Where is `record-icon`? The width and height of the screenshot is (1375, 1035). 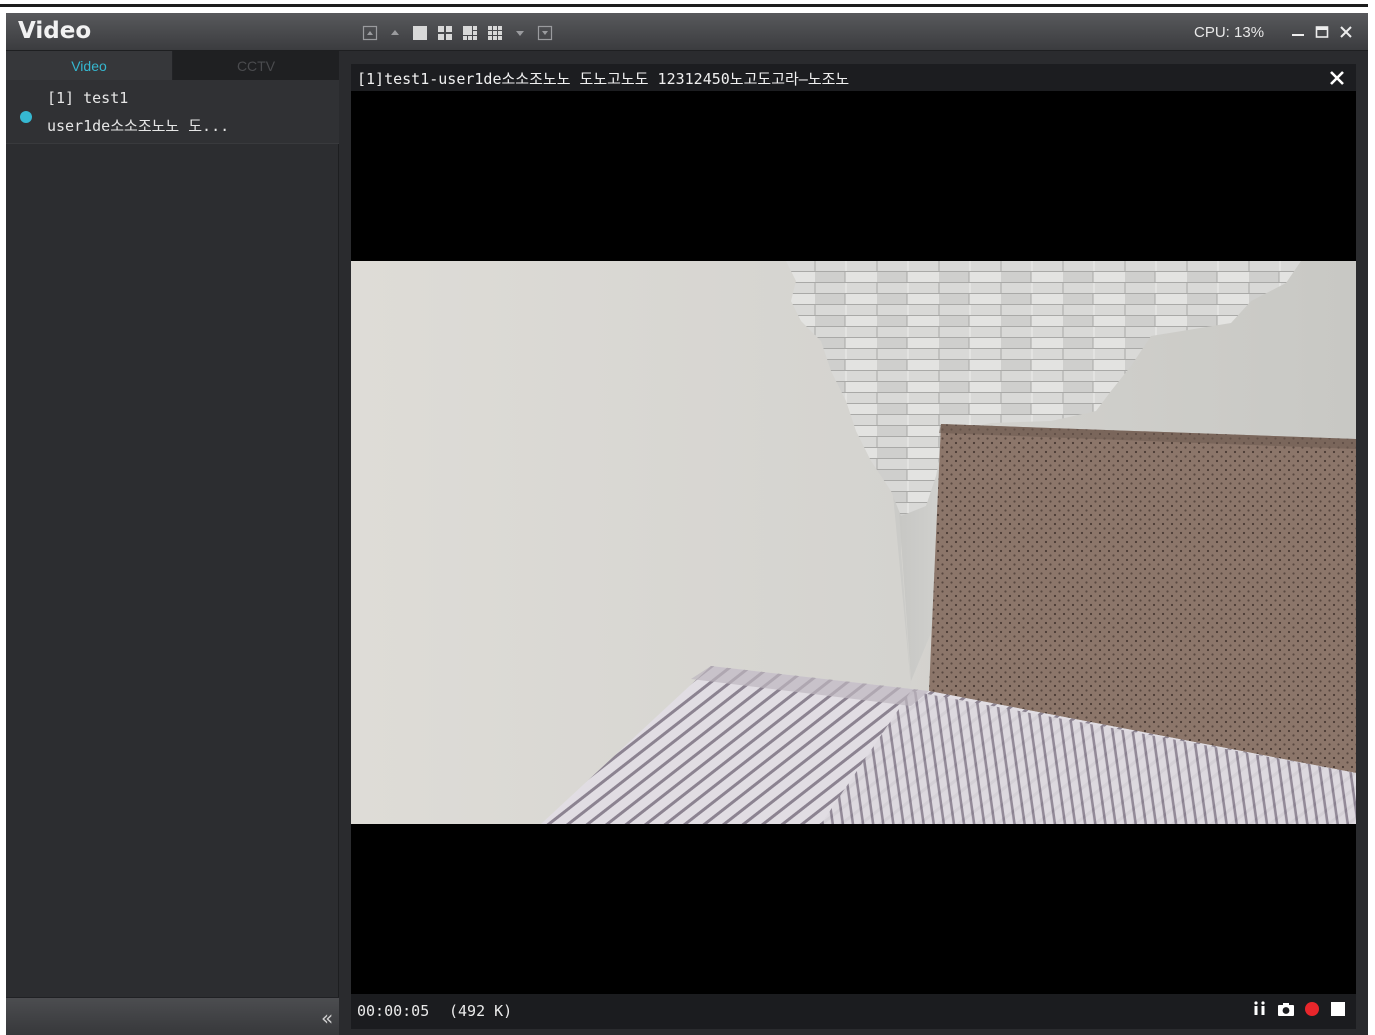
record-icon is located at coordinates (1312, 1009).